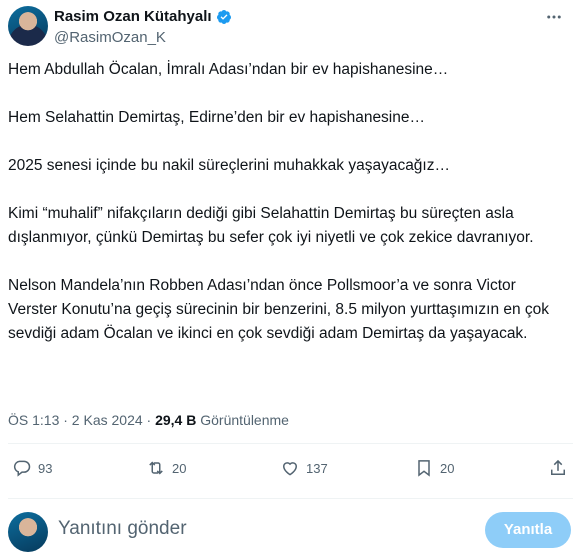 This screenshot has width=581, height=552. I want to click on reply-submit-button: Yanıtla, so click(528, 530).